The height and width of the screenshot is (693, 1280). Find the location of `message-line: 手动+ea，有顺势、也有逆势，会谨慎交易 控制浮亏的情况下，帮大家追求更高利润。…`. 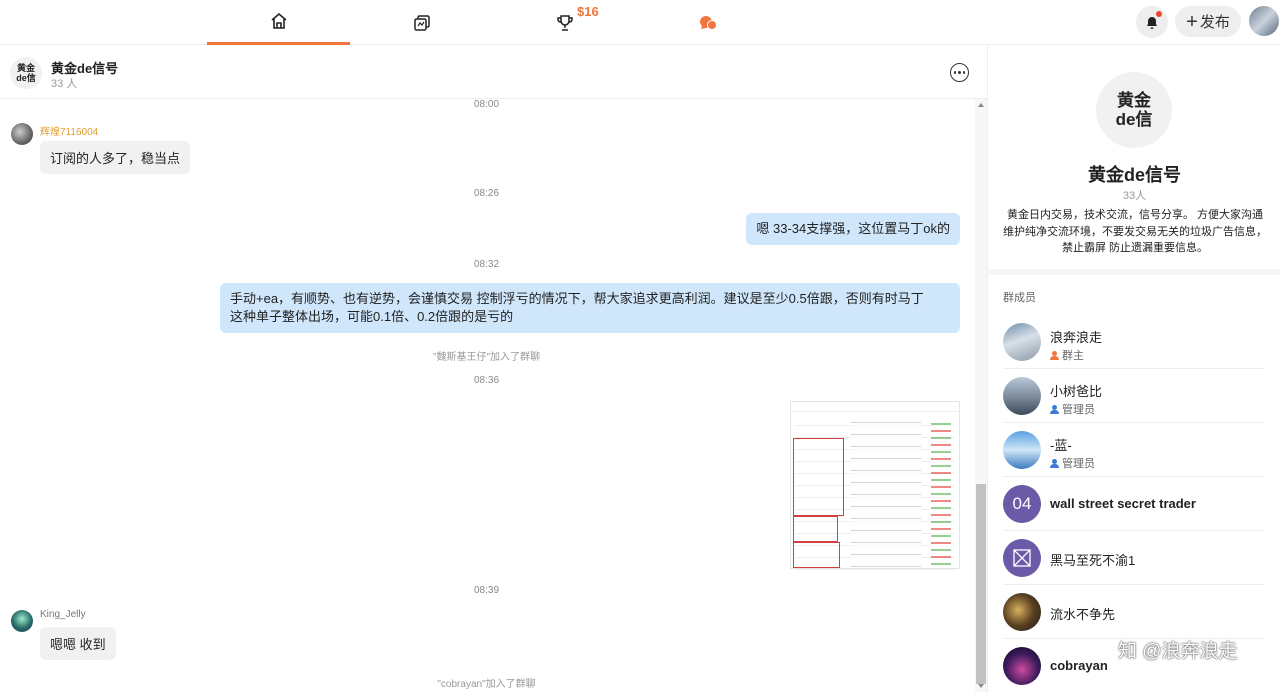

message-line: 手动+ea，有顺势、也有逆势，会谨慎交易 控制浮亏的情况下，帮大家追求更高利润。… is located at coordinates (577, 298).